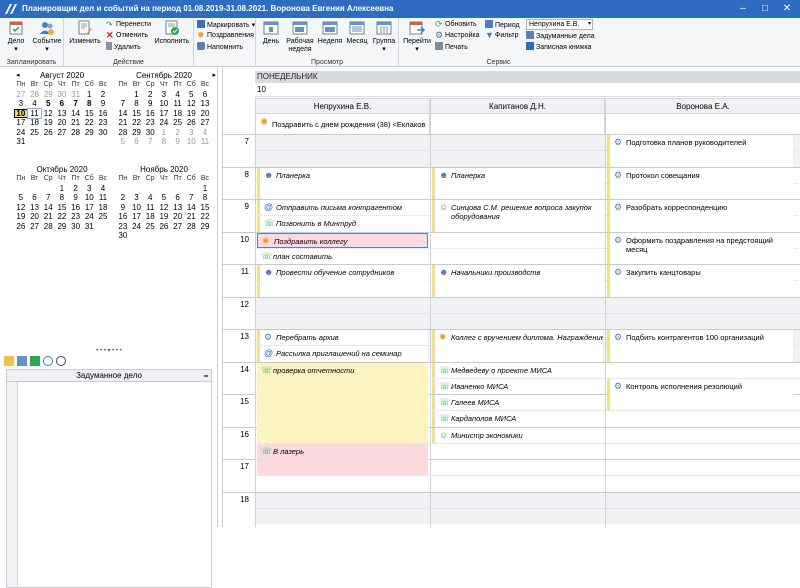 This screenshot has width=800, height=588. I want to click on schedule-event: ☏ план составить, so click(342, 256).